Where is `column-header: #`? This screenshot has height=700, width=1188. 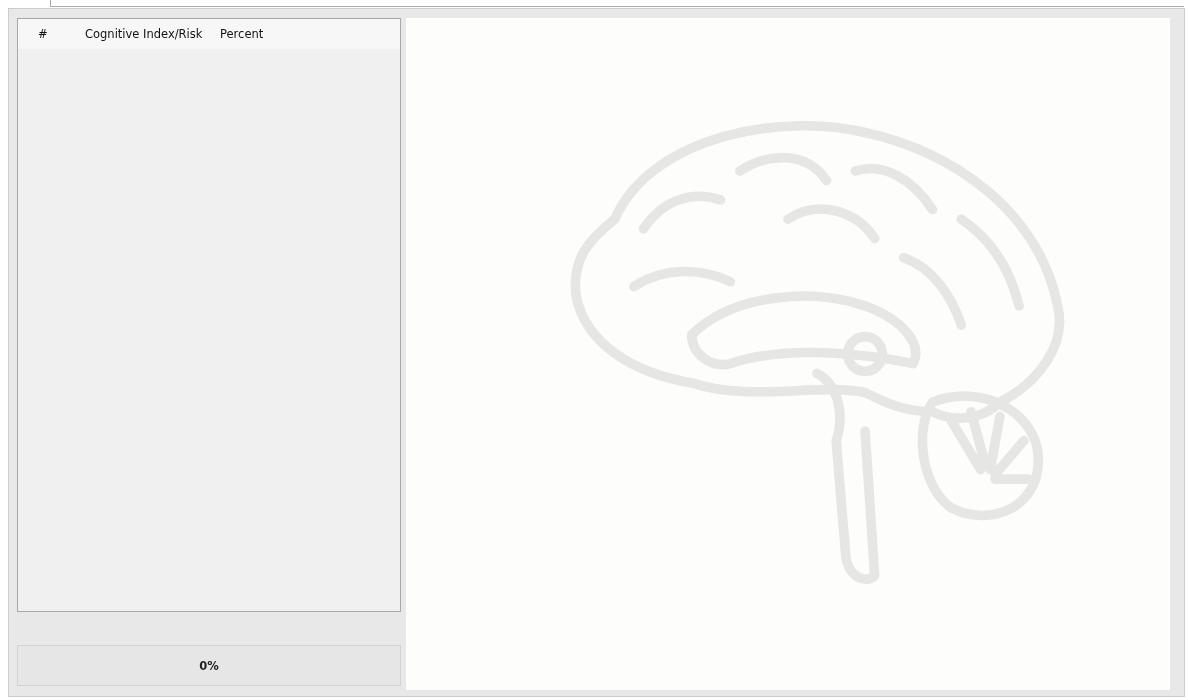
column-header: # is located at coordinates (61, 34).